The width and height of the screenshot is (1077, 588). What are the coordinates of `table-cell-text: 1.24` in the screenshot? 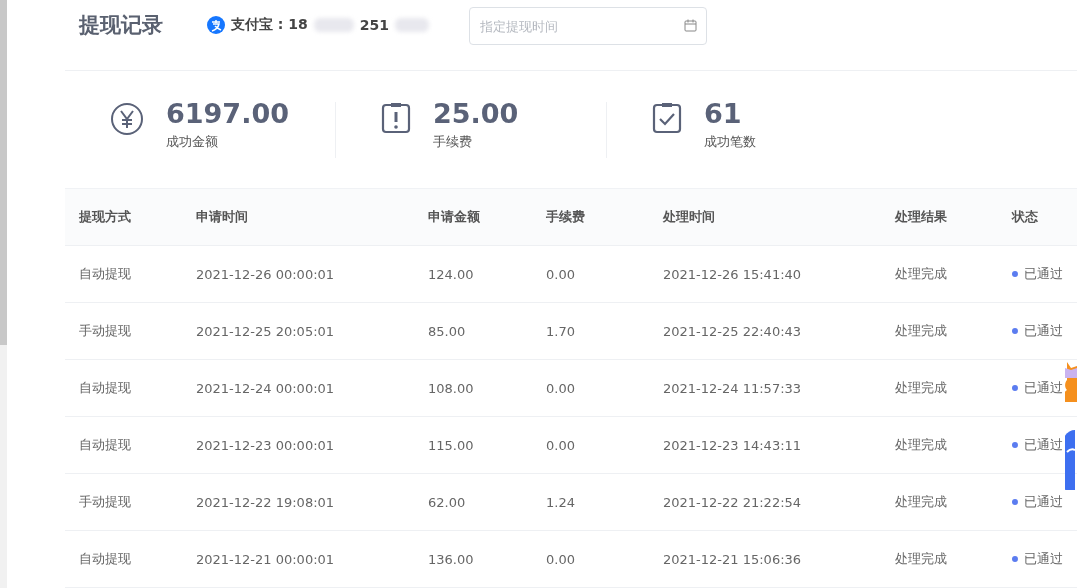 It's located at (561, 502).